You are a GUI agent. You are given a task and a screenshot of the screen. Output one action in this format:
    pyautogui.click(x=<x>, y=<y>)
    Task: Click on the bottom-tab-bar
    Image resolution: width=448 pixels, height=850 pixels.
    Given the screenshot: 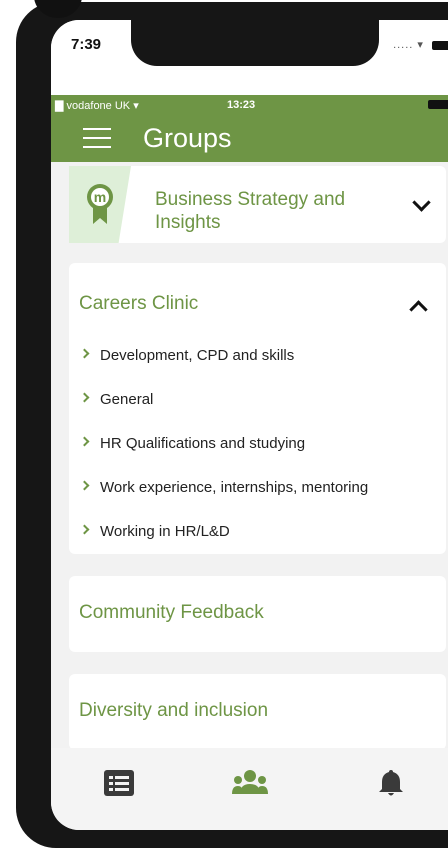 What is the action you would take?
    pyautogui.click(x=249, y=789)
    